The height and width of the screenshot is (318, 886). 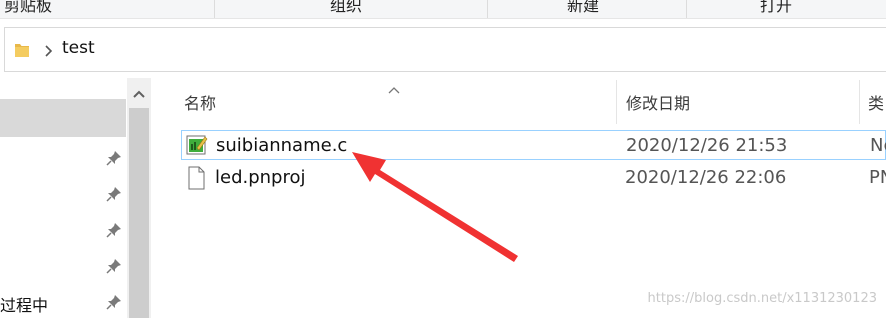 I want to click on nav-item-label: 过程中, so click(x=24, y=304).